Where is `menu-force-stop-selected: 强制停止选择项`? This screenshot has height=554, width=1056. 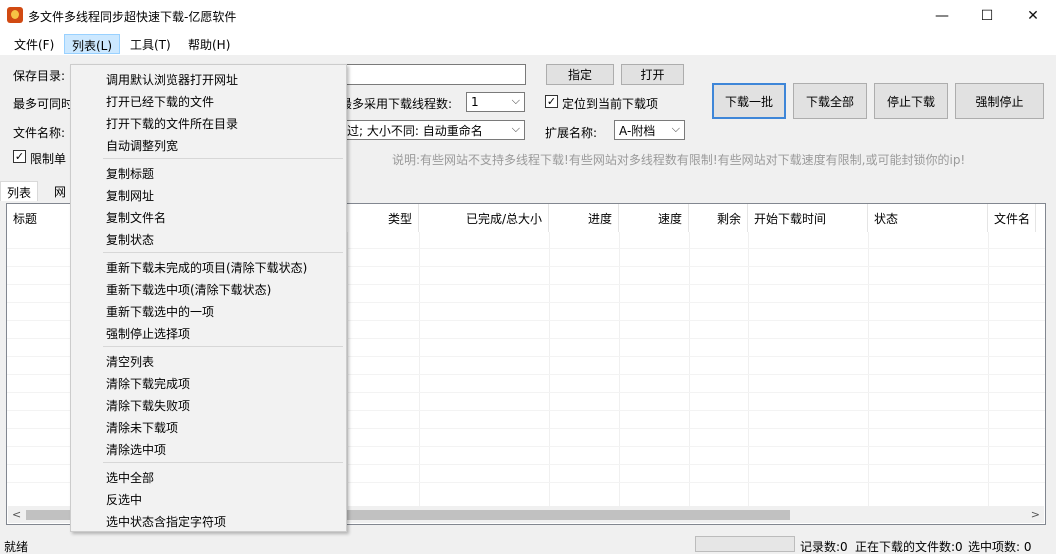 menu-force-stop-selected: 强制停止选择项 is located at coordinates (148, 333).